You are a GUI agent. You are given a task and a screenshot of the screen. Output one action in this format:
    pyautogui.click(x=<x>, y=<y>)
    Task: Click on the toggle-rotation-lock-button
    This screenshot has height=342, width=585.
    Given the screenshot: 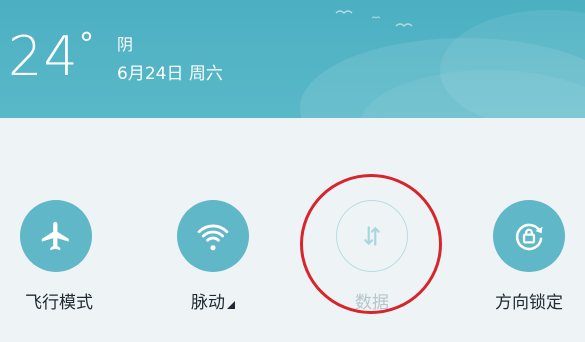 What is the action you would take?
    pyautogui.click(x=529, y=236)
    